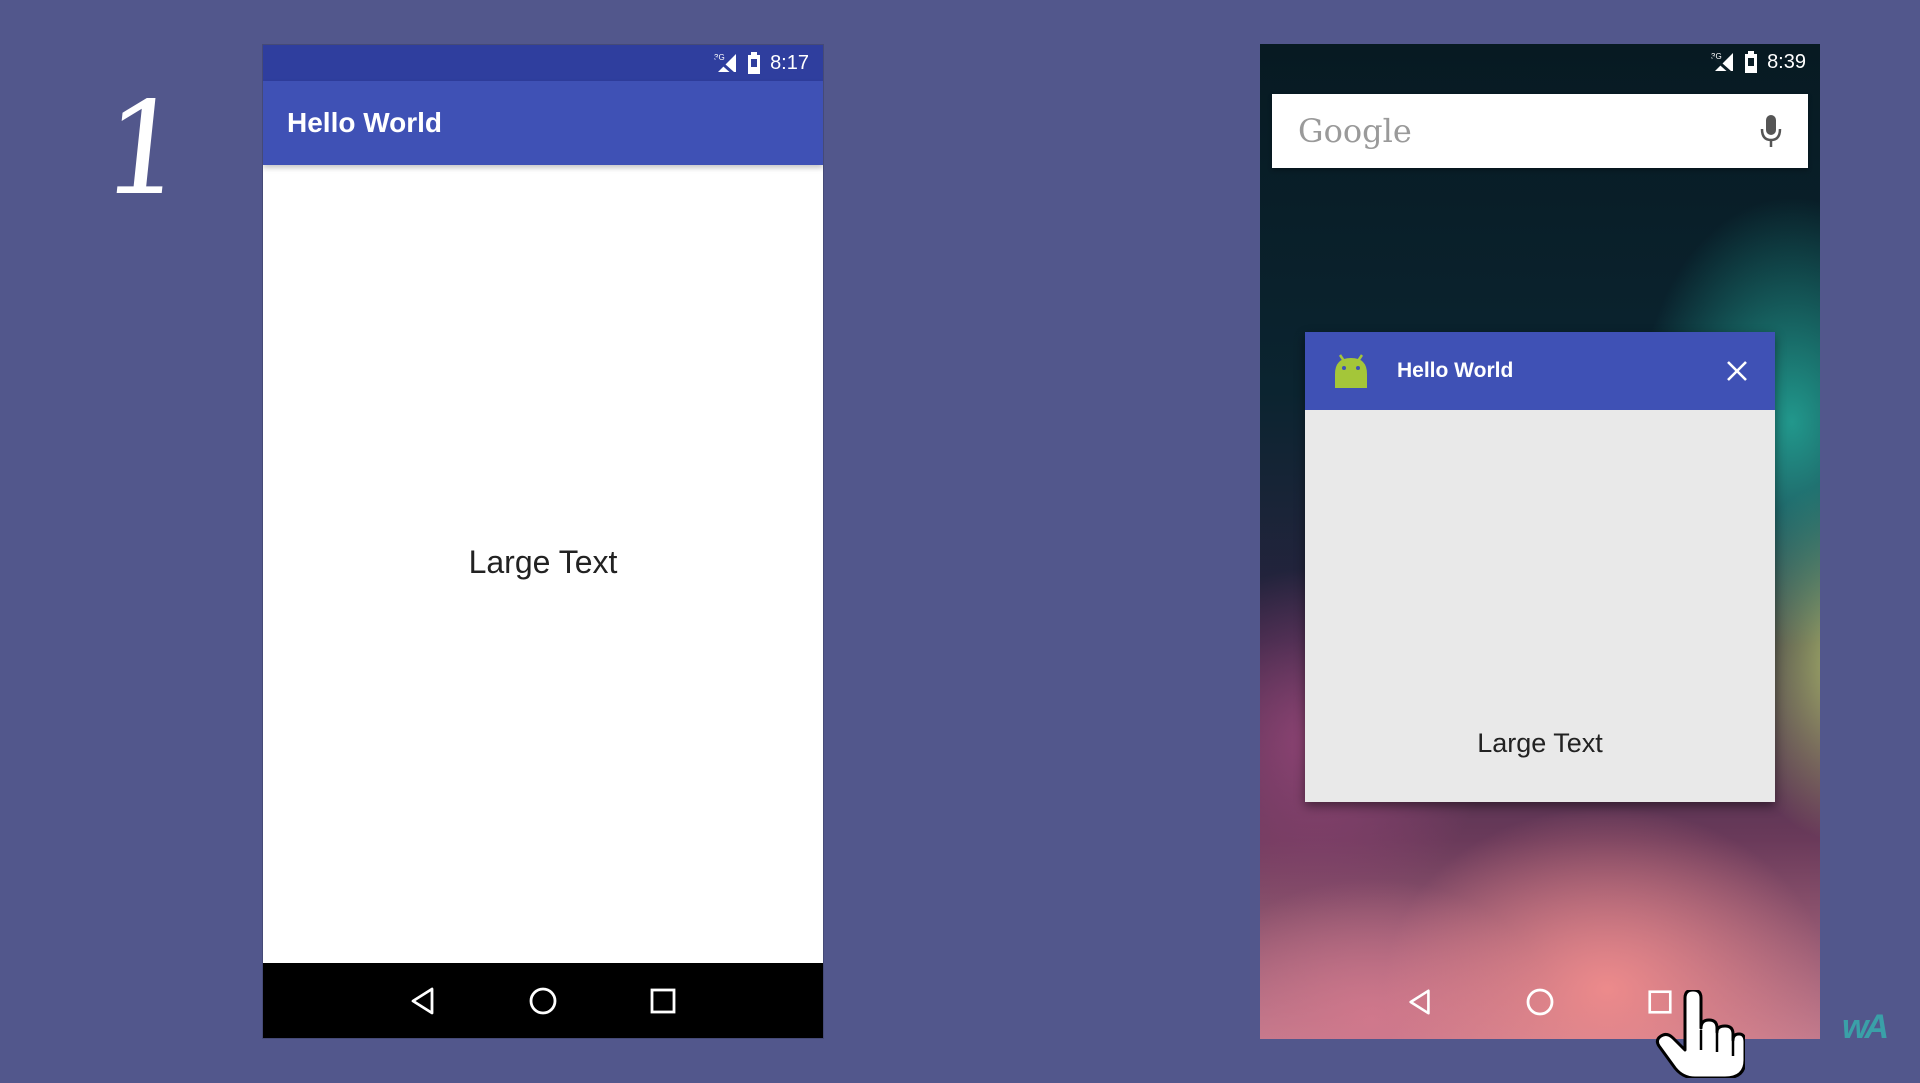  Describe the element at coordinates (1737, 371) in the screenshot. I see `close-icon` at that location.